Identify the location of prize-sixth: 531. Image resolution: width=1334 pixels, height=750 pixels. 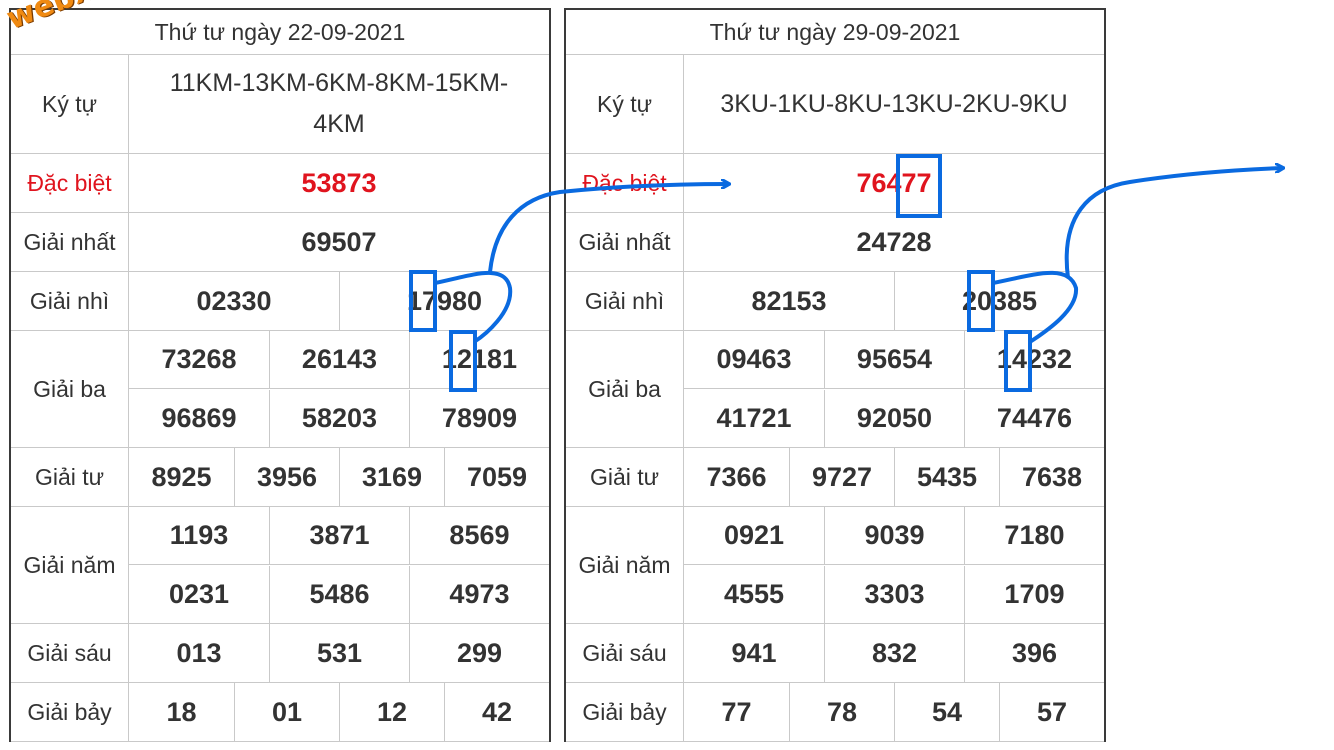
(338, 653).